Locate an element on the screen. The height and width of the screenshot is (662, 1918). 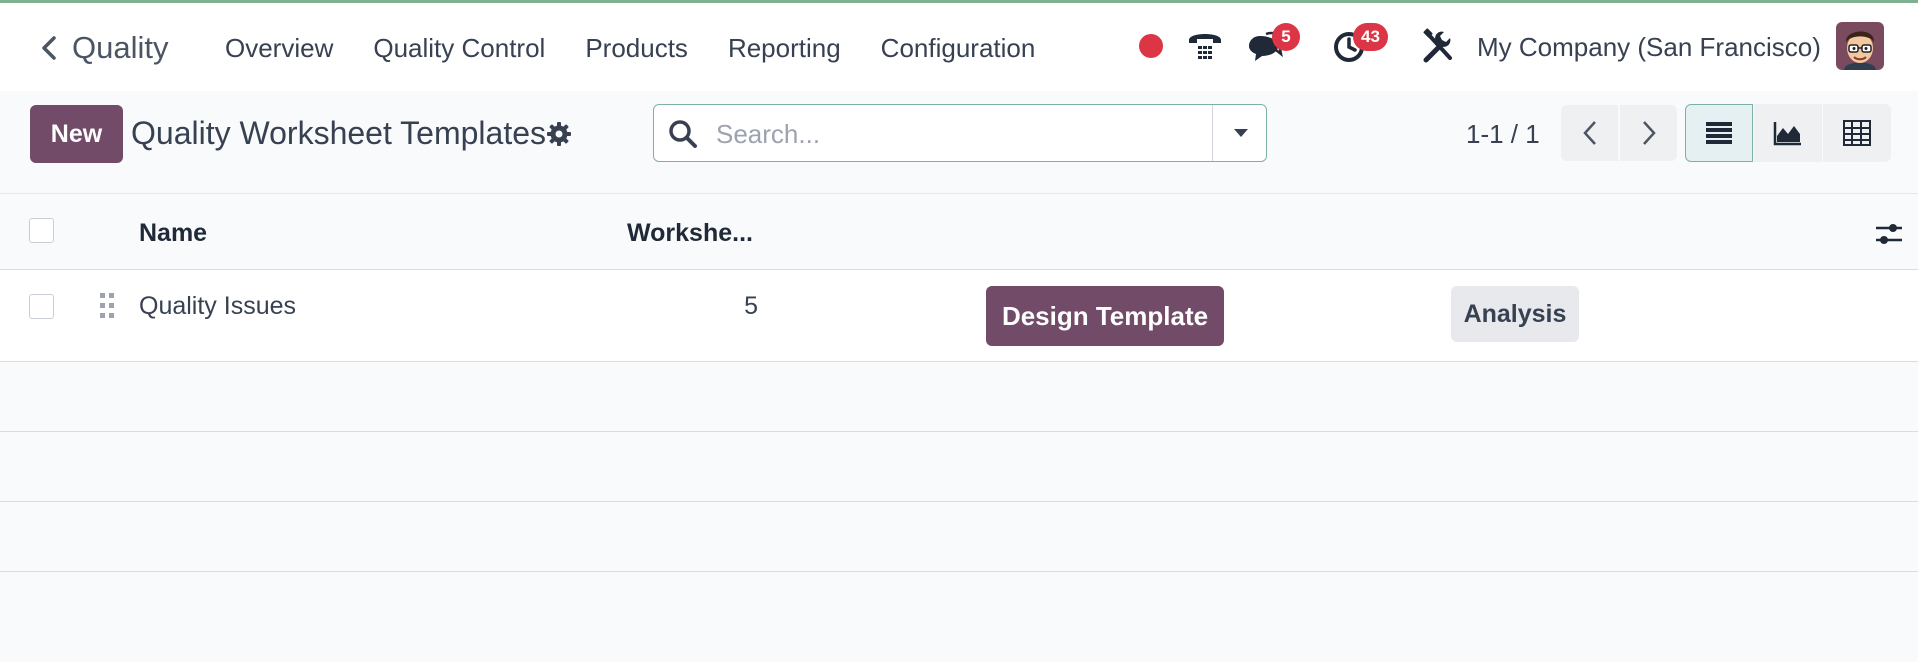
pager-next-button is located at coordinates (1648, 133).